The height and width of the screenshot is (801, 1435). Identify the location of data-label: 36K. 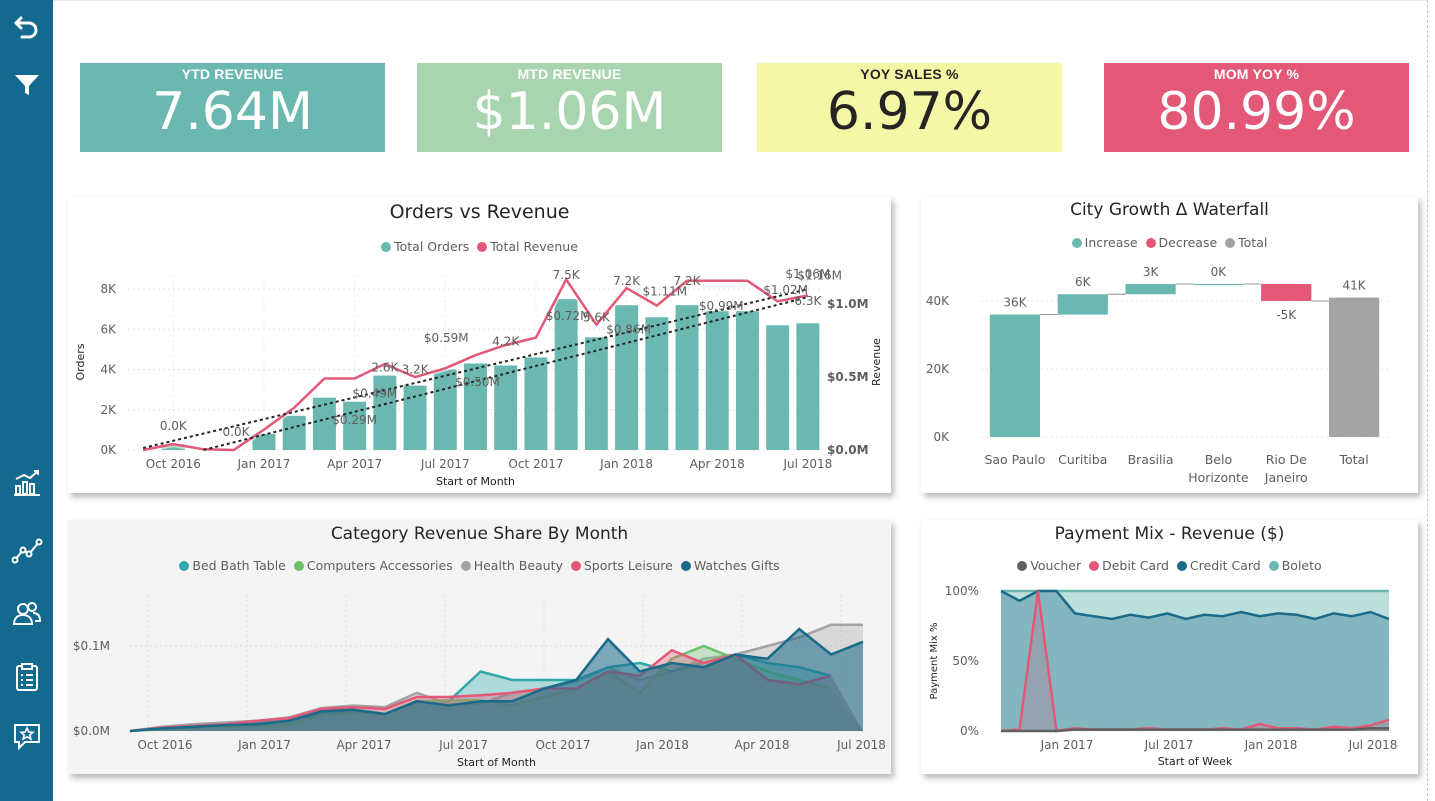
(1015, 303).